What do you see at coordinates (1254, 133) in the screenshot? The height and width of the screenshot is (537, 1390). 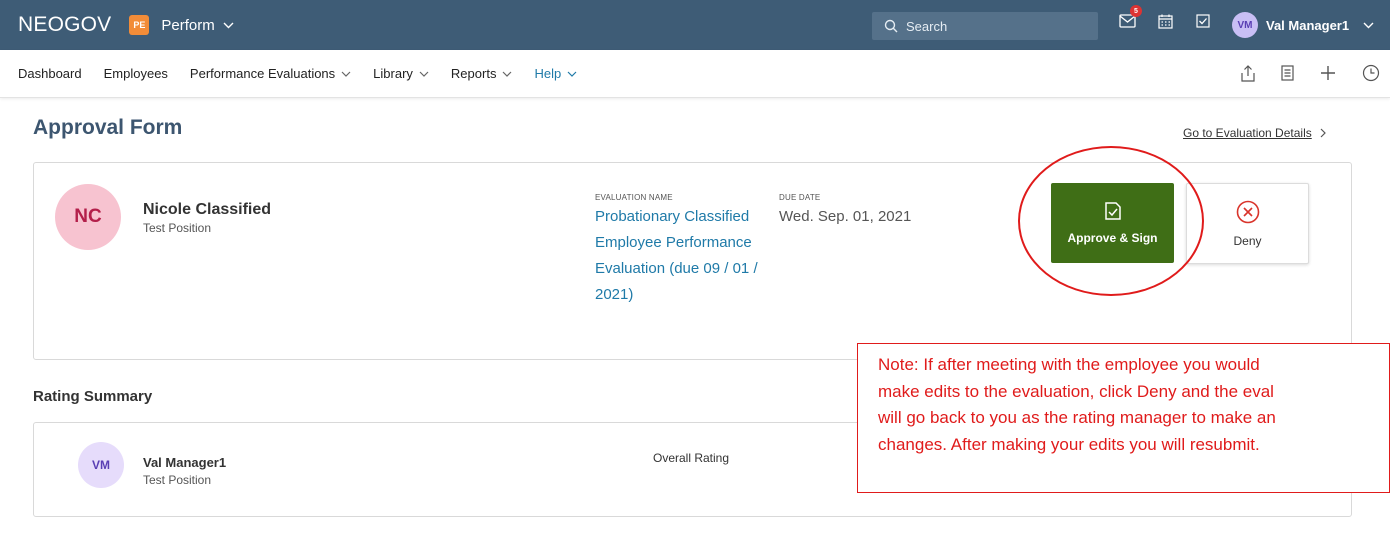 I see `goto-evaluation-details-link: Go to Evaluation Details` at bounding box center [1254, 133].